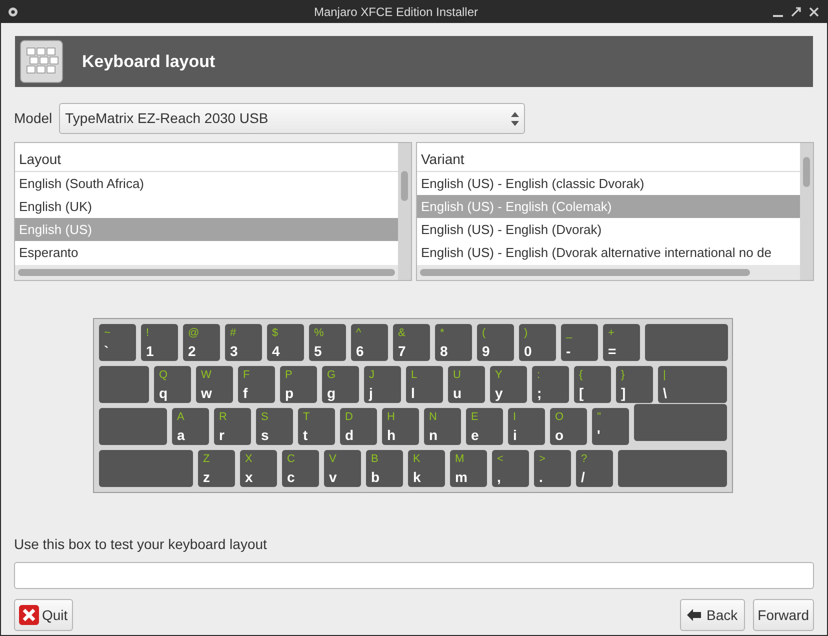  What do you see at coordinates (783, 615) in the screenshot?
I see `forward-button: Forward` at bounding box center [783, 615].